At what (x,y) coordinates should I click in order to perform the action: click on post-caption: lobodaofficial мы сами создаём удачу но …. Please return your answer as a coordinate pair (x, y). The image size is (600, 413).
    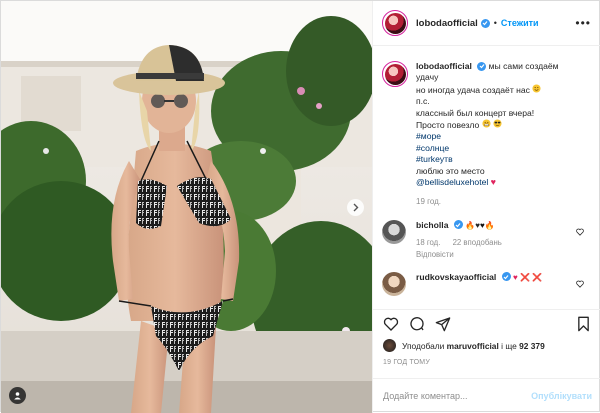
    Looking at the image, I should click on (486, 127).